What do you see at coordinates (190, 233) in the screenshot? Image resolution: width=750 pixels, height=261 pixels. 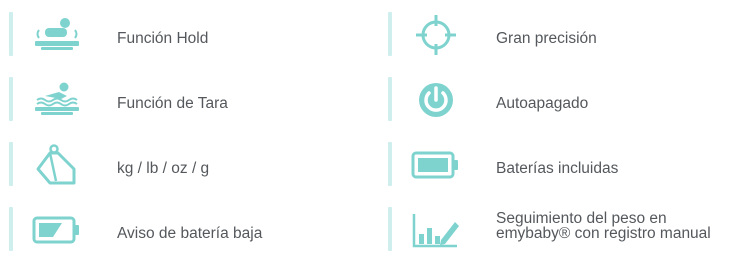 I see `feature-label: Aviso de batería baja` at bounding box center [190, 233].